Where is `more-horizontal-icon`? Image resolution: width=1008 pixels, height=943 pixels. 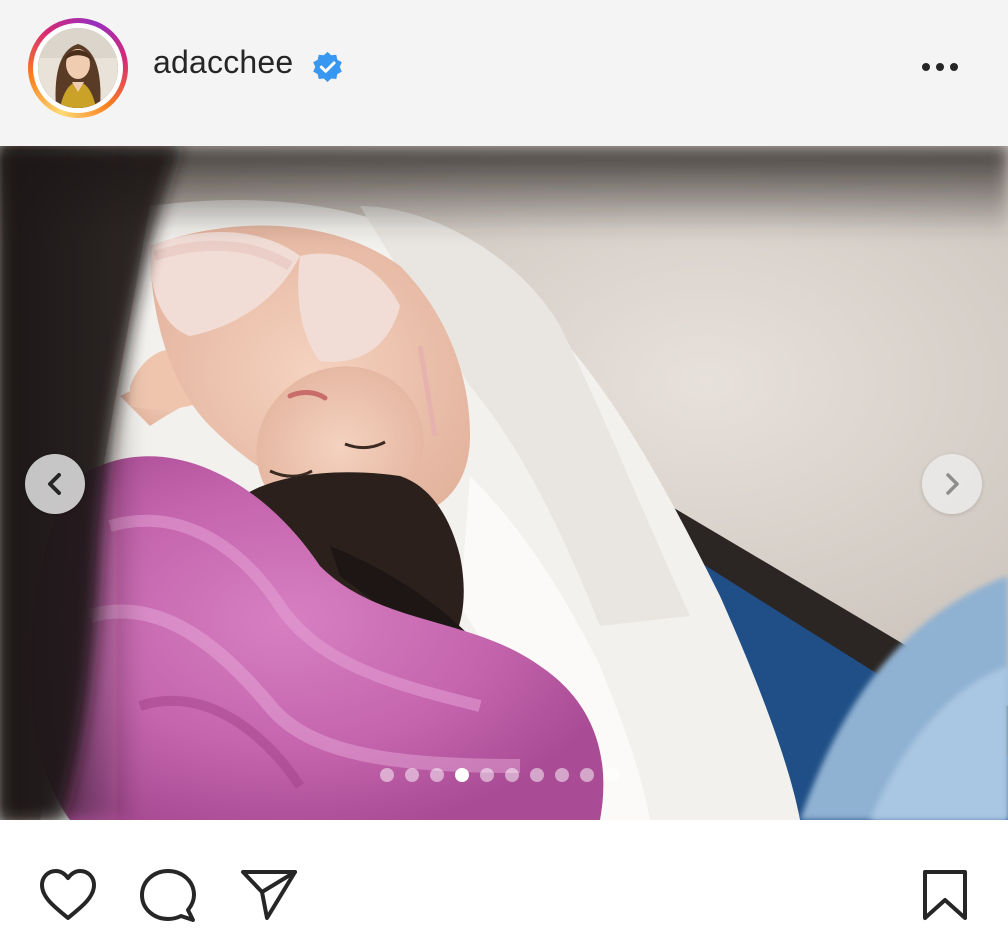 more-horizontal-icon is located at coordinates (941, 67).